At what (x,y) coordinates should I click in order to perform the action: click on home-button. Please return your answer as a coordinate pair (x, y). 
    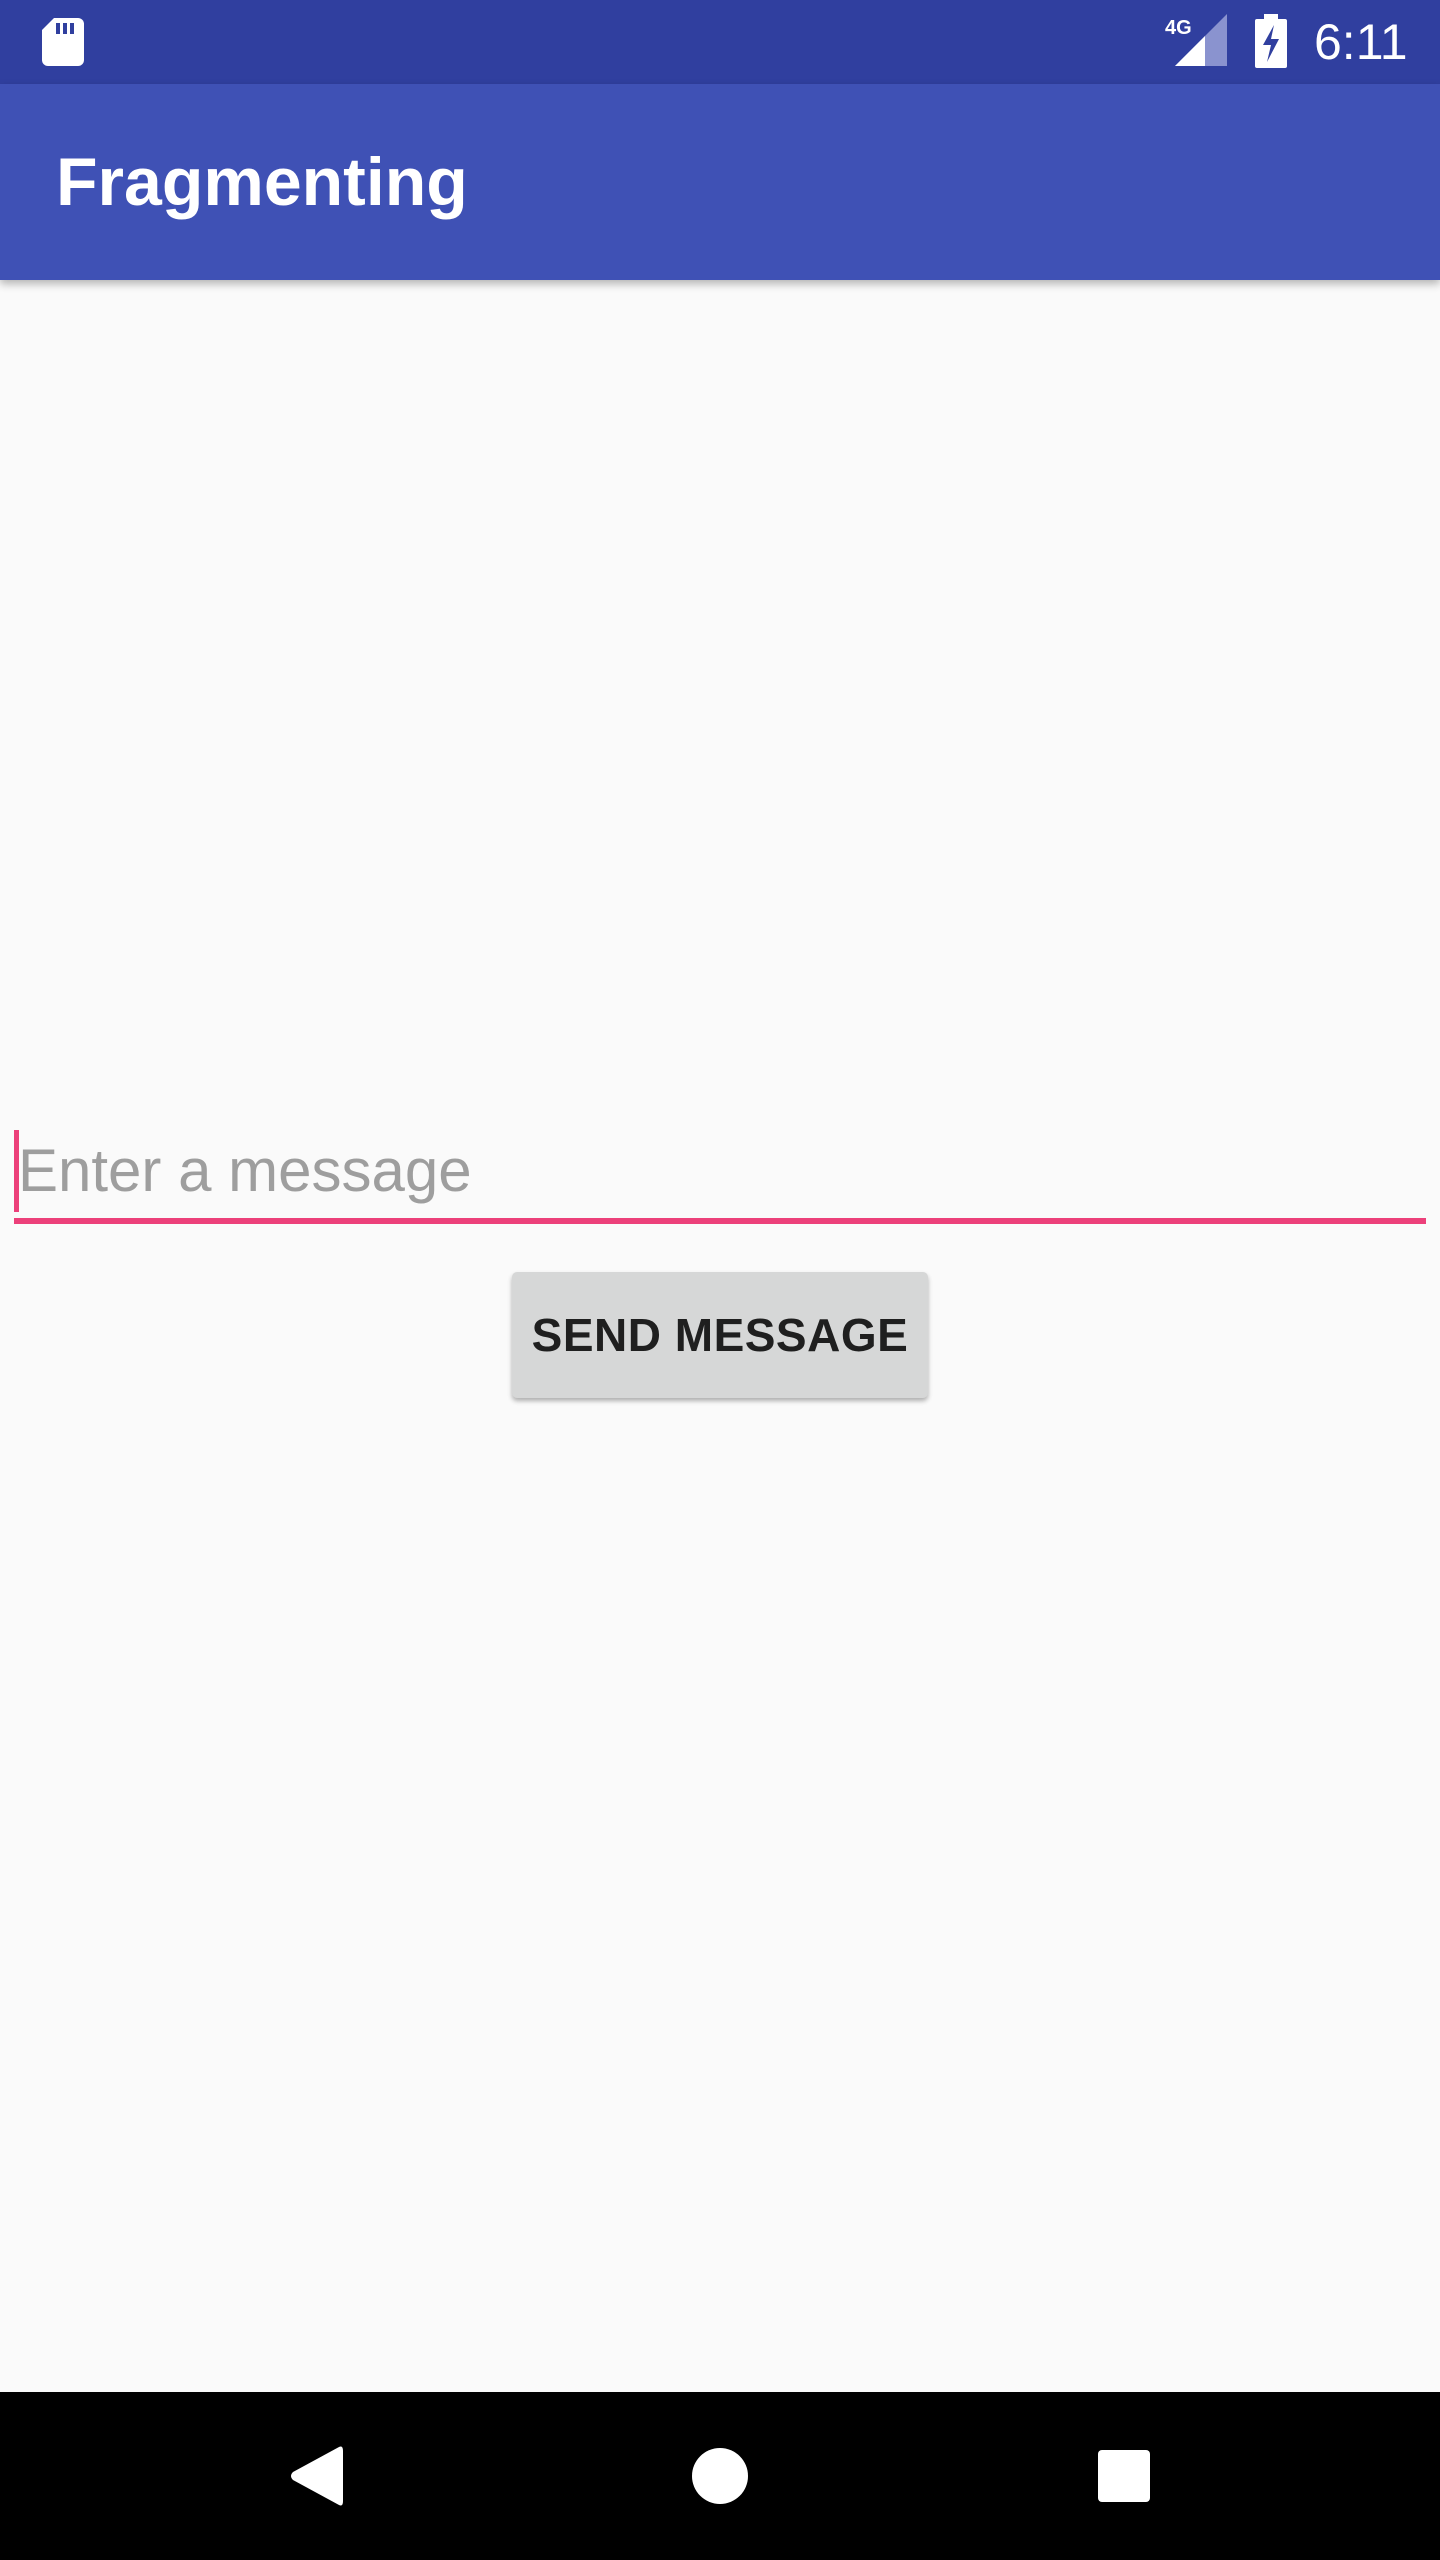
    Looking at the image, I should click on (720, 2476).